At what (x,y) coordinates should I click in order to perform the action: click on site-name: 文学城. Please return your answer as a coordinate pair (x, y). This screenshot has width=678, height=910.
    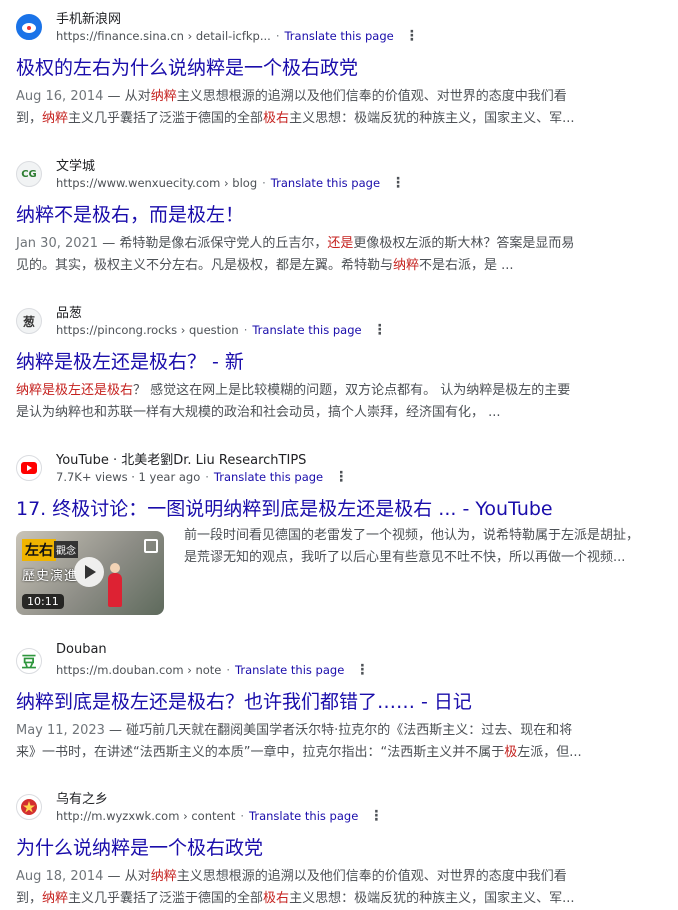
    Looking at the image, I should click on (76, 166).